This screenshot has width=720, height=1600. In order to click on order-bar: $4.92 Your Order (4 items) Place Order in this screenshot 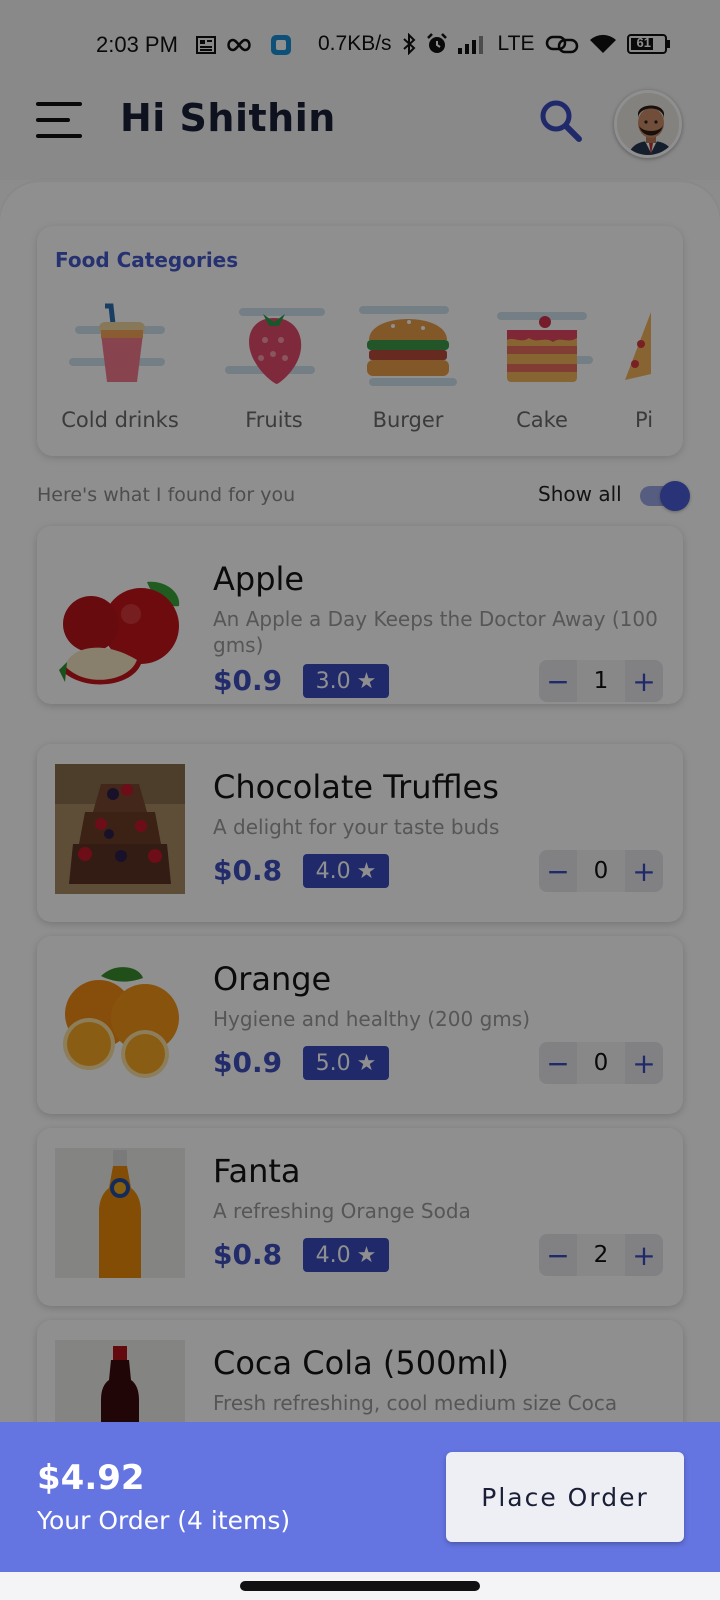, I will do `click(360, 1497)`.